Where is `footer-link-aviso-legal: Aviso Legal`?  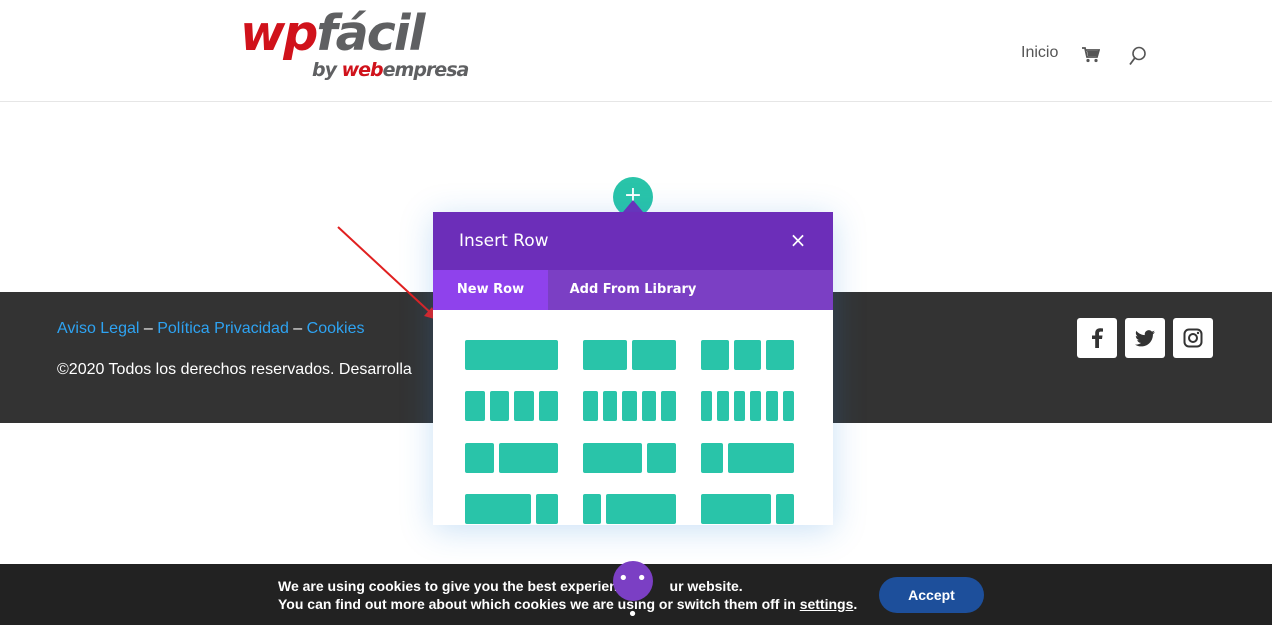 footer-link-aviso-legal: Aviso Legal is located at coordinates (98, 328).